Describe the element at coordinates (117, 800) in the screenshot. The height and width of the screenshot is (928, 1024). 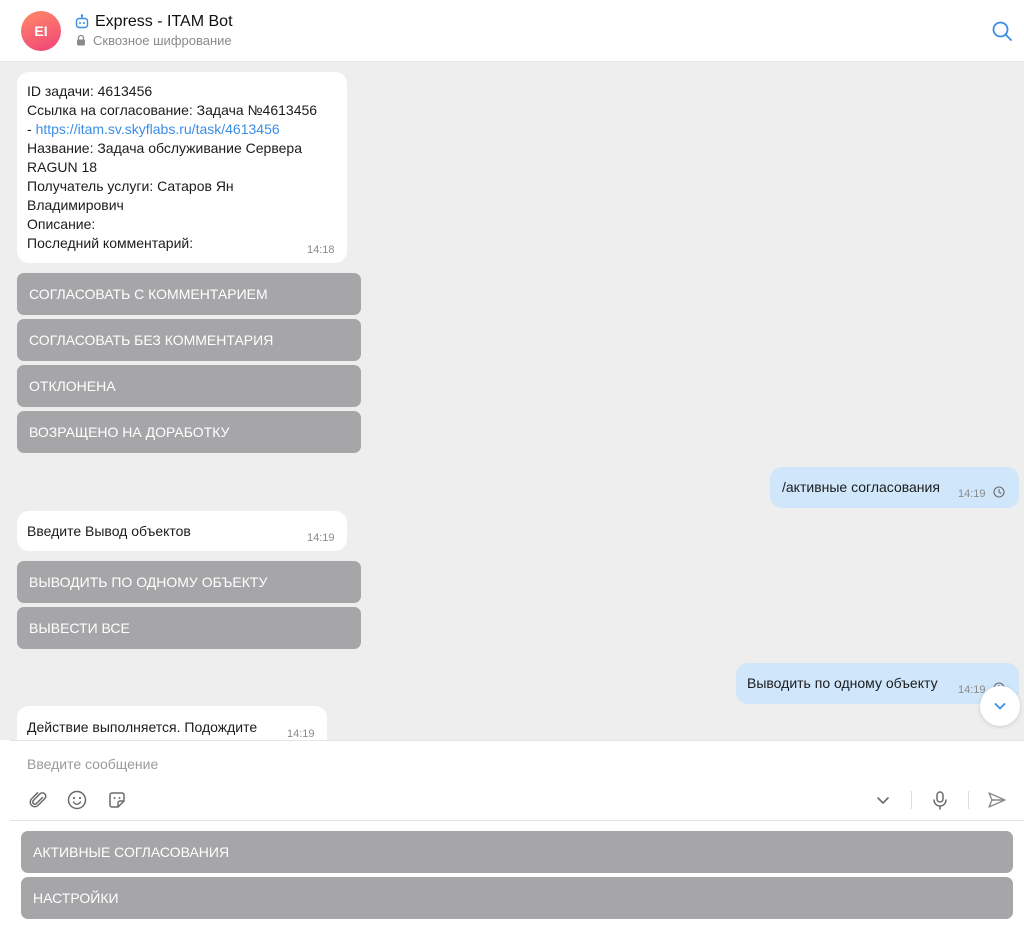
I see `sticker-icon` at that location.